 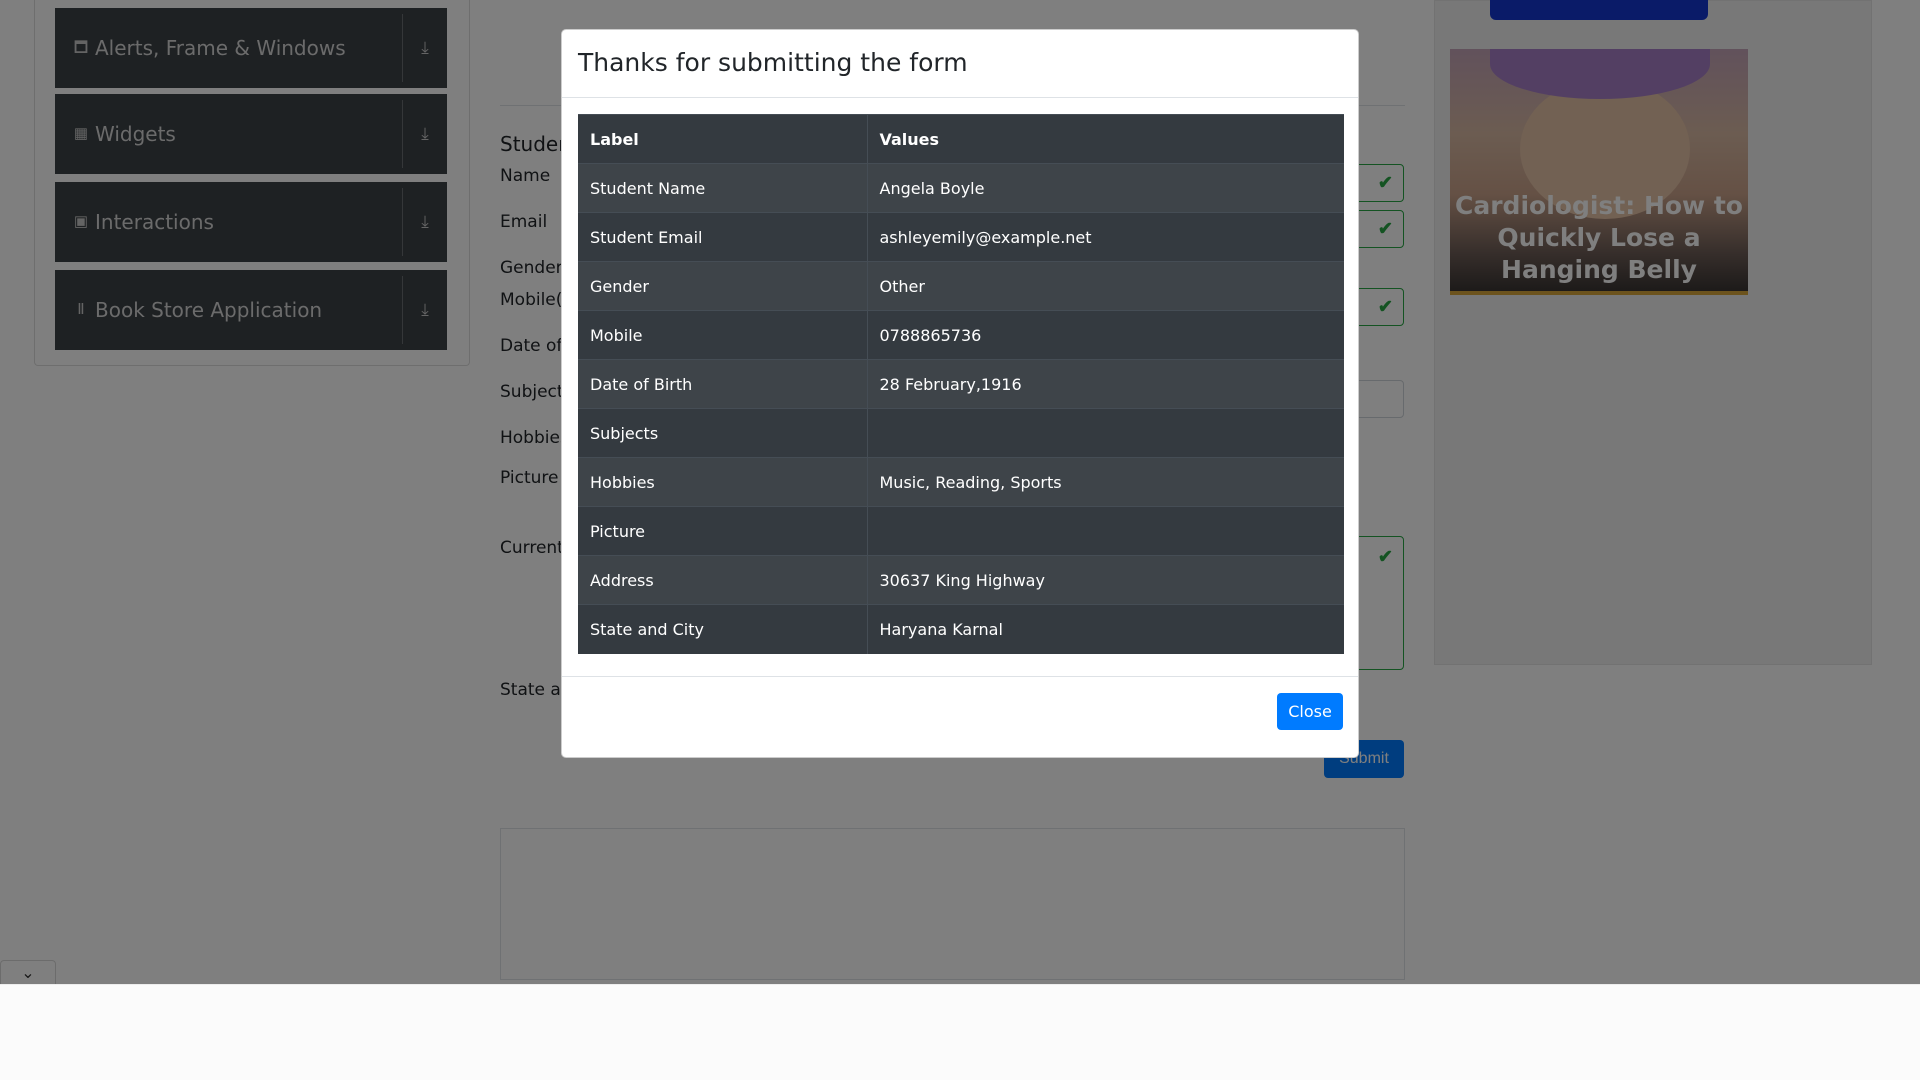 What do you see at coordinates (1105, 629) in the screenshot?
I see `row-value: Haryana Karnal` at bounding box center [1105, 629].